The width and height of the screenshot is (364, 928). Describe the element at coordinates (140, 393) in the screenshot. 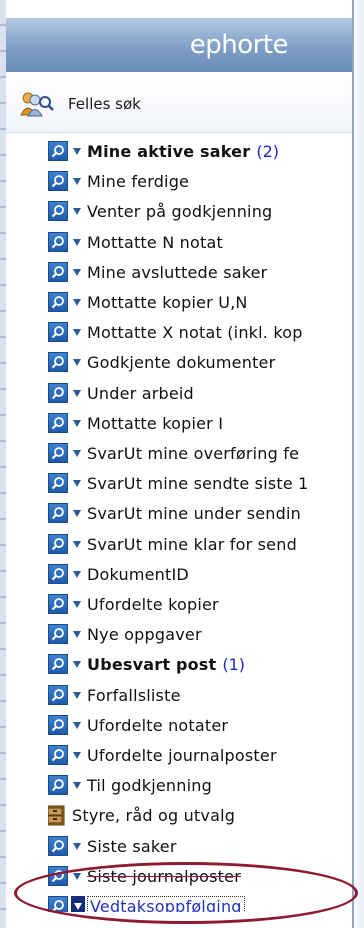

I see `list-item-label: Under arbeid` at that location.